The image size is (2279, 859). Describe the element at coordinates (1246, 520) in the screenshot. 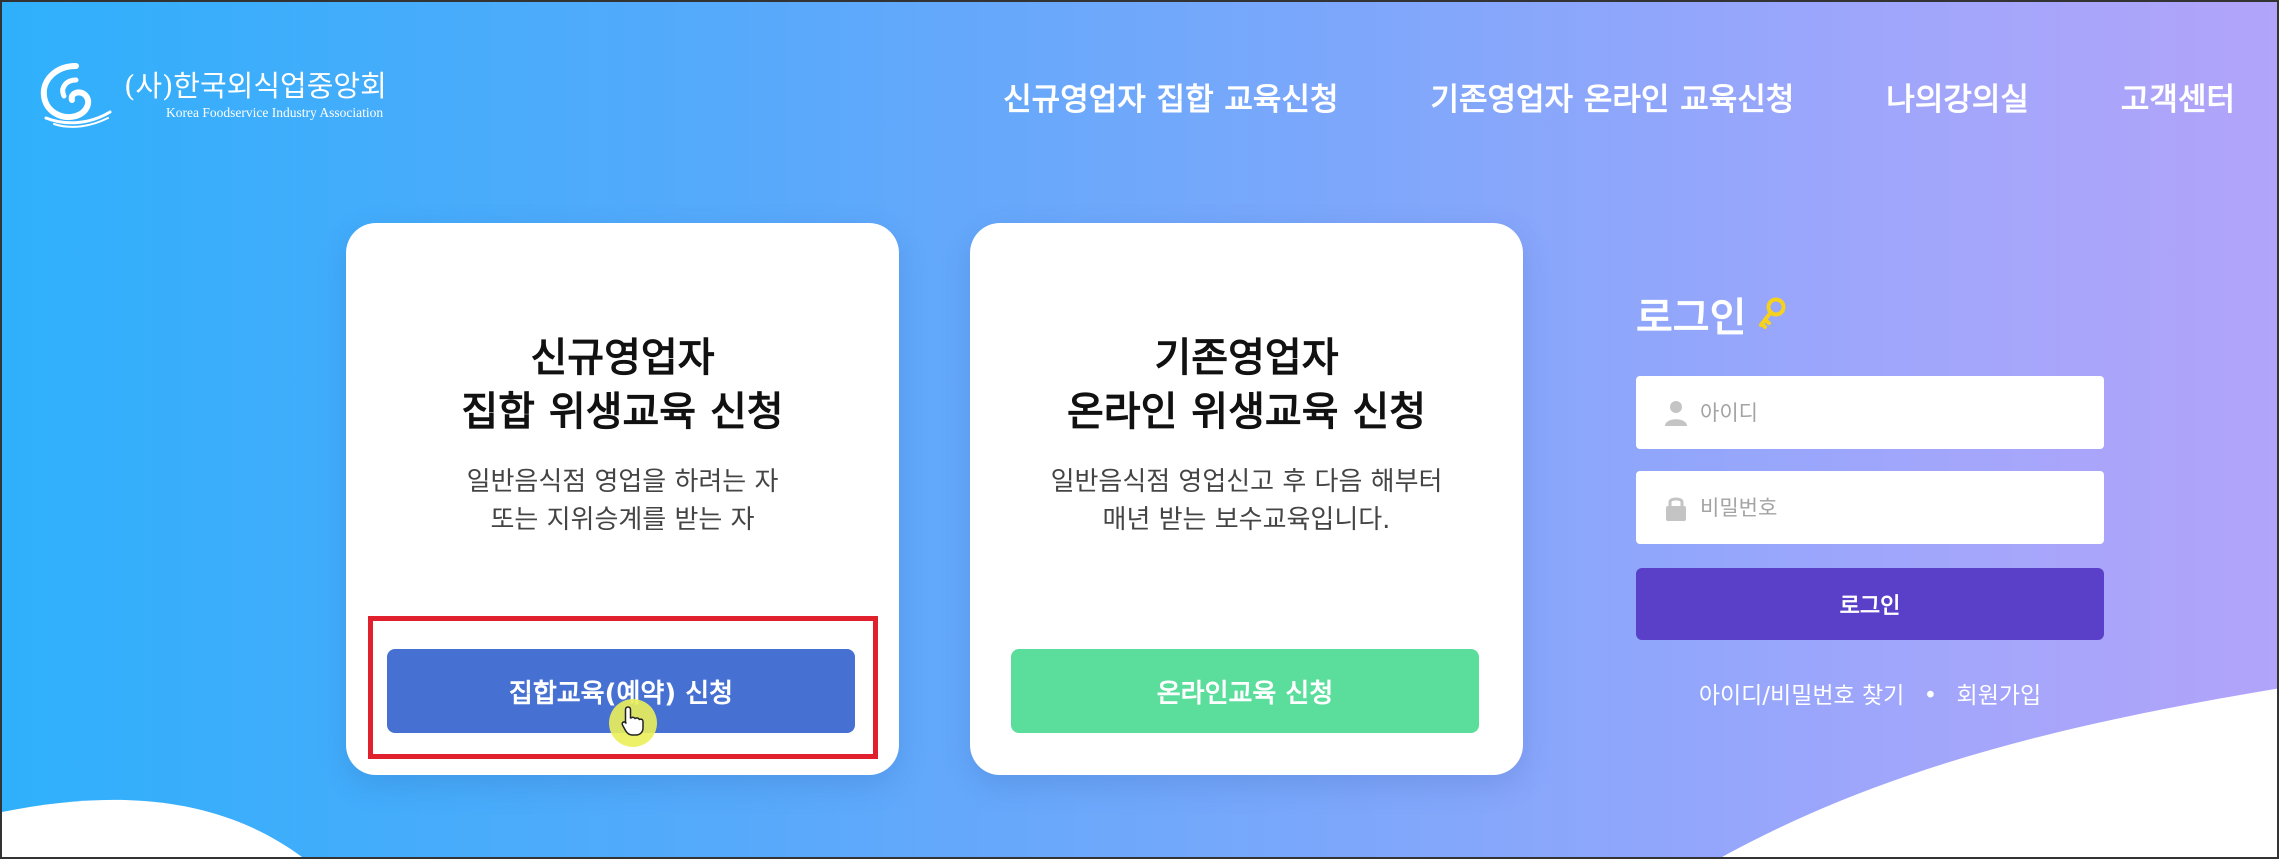

I see `card-desc-line: 매년 받는 보수교육입니다.` at that location.